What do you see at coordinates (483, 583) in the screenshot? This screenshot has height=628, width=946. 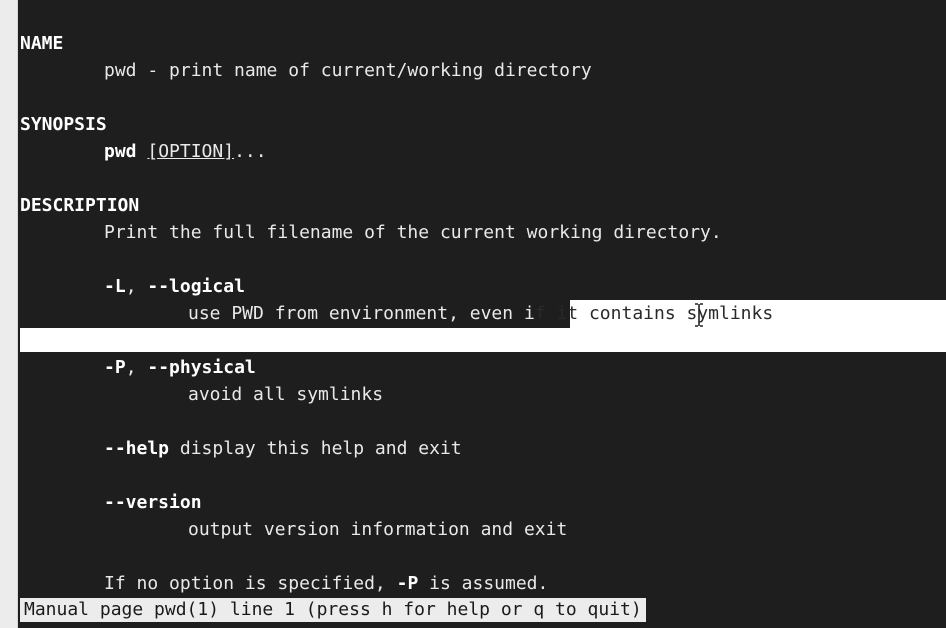 I see `default-note-text-b: is assumed.` at bounding box center [483, 583].